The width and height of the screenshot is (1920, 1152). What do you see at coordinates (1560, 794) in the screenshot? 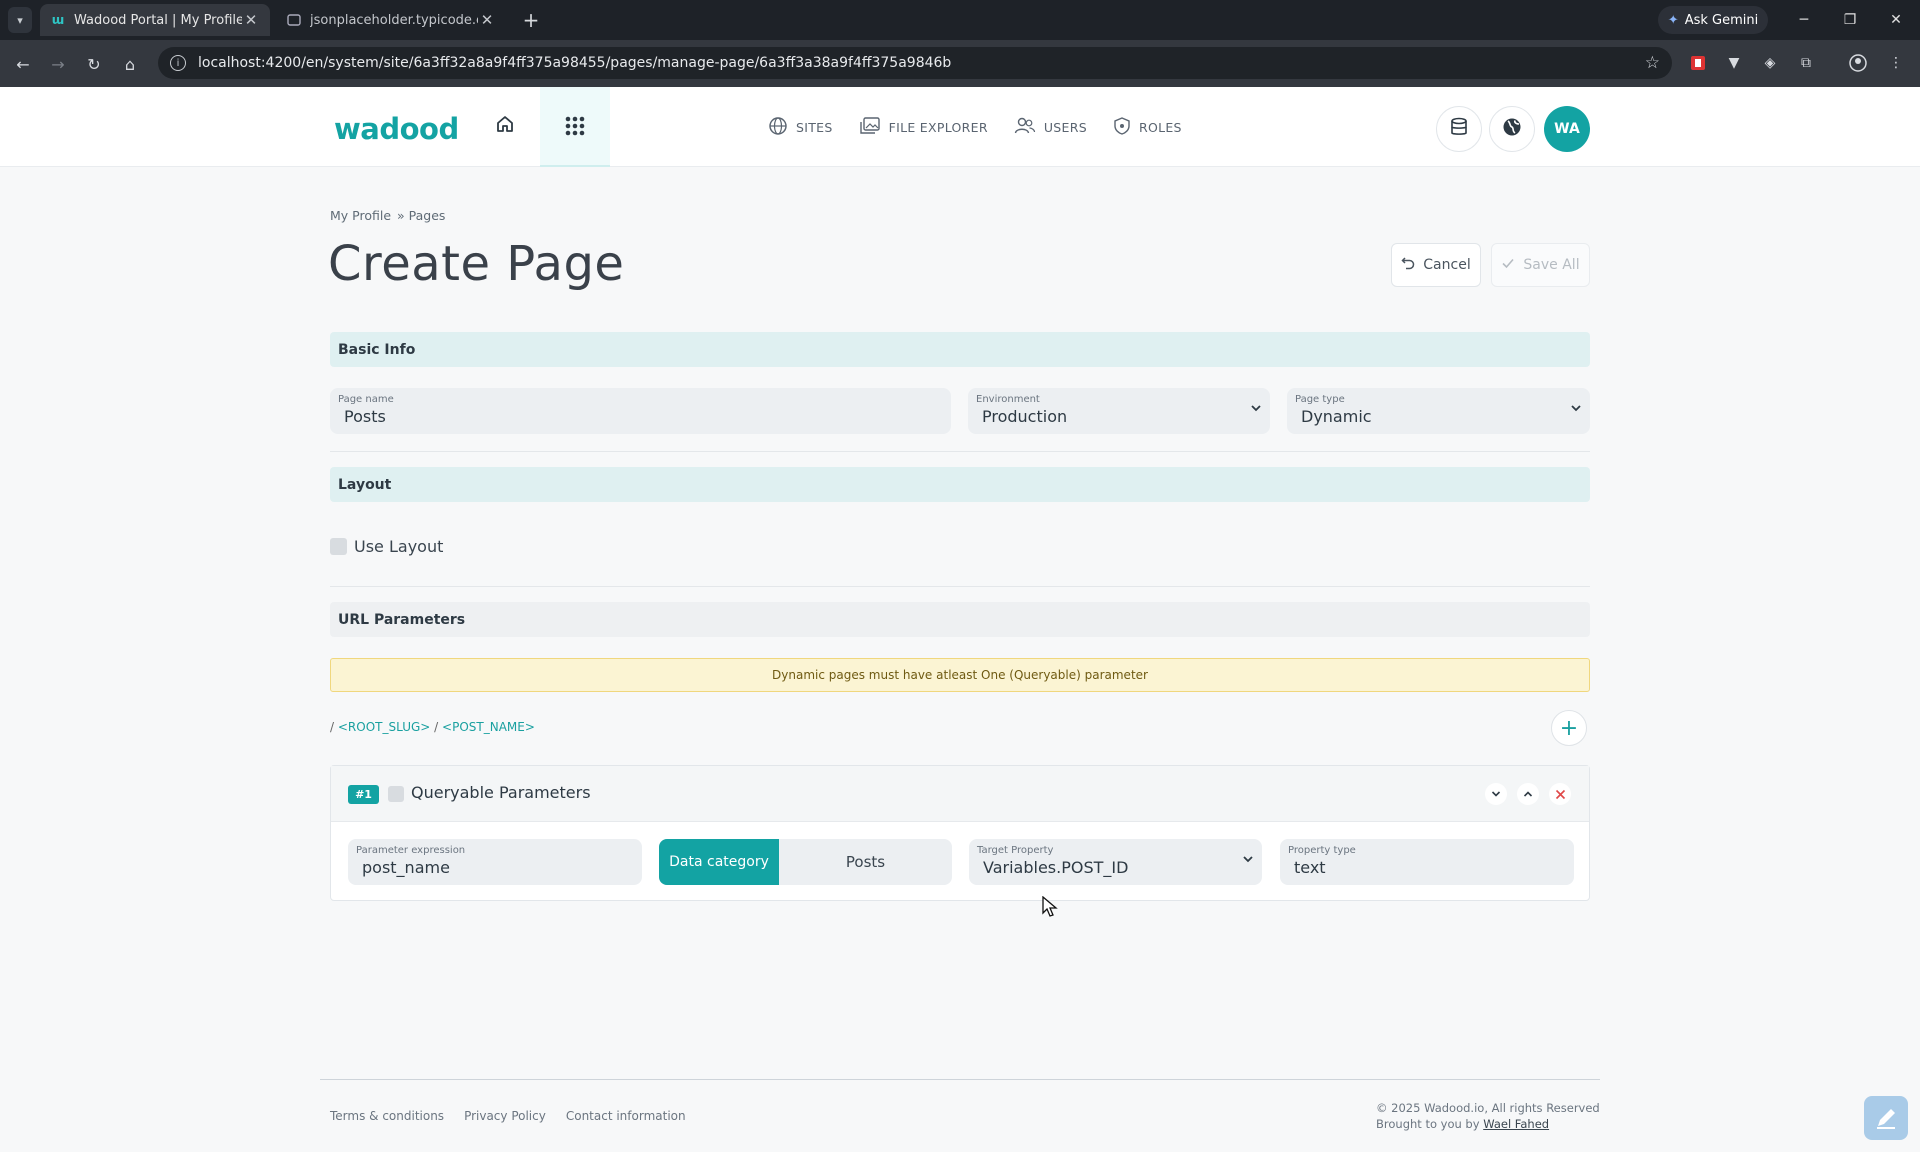
I see `remove-parameter-close-icon` at bounding box center [1560, 794].